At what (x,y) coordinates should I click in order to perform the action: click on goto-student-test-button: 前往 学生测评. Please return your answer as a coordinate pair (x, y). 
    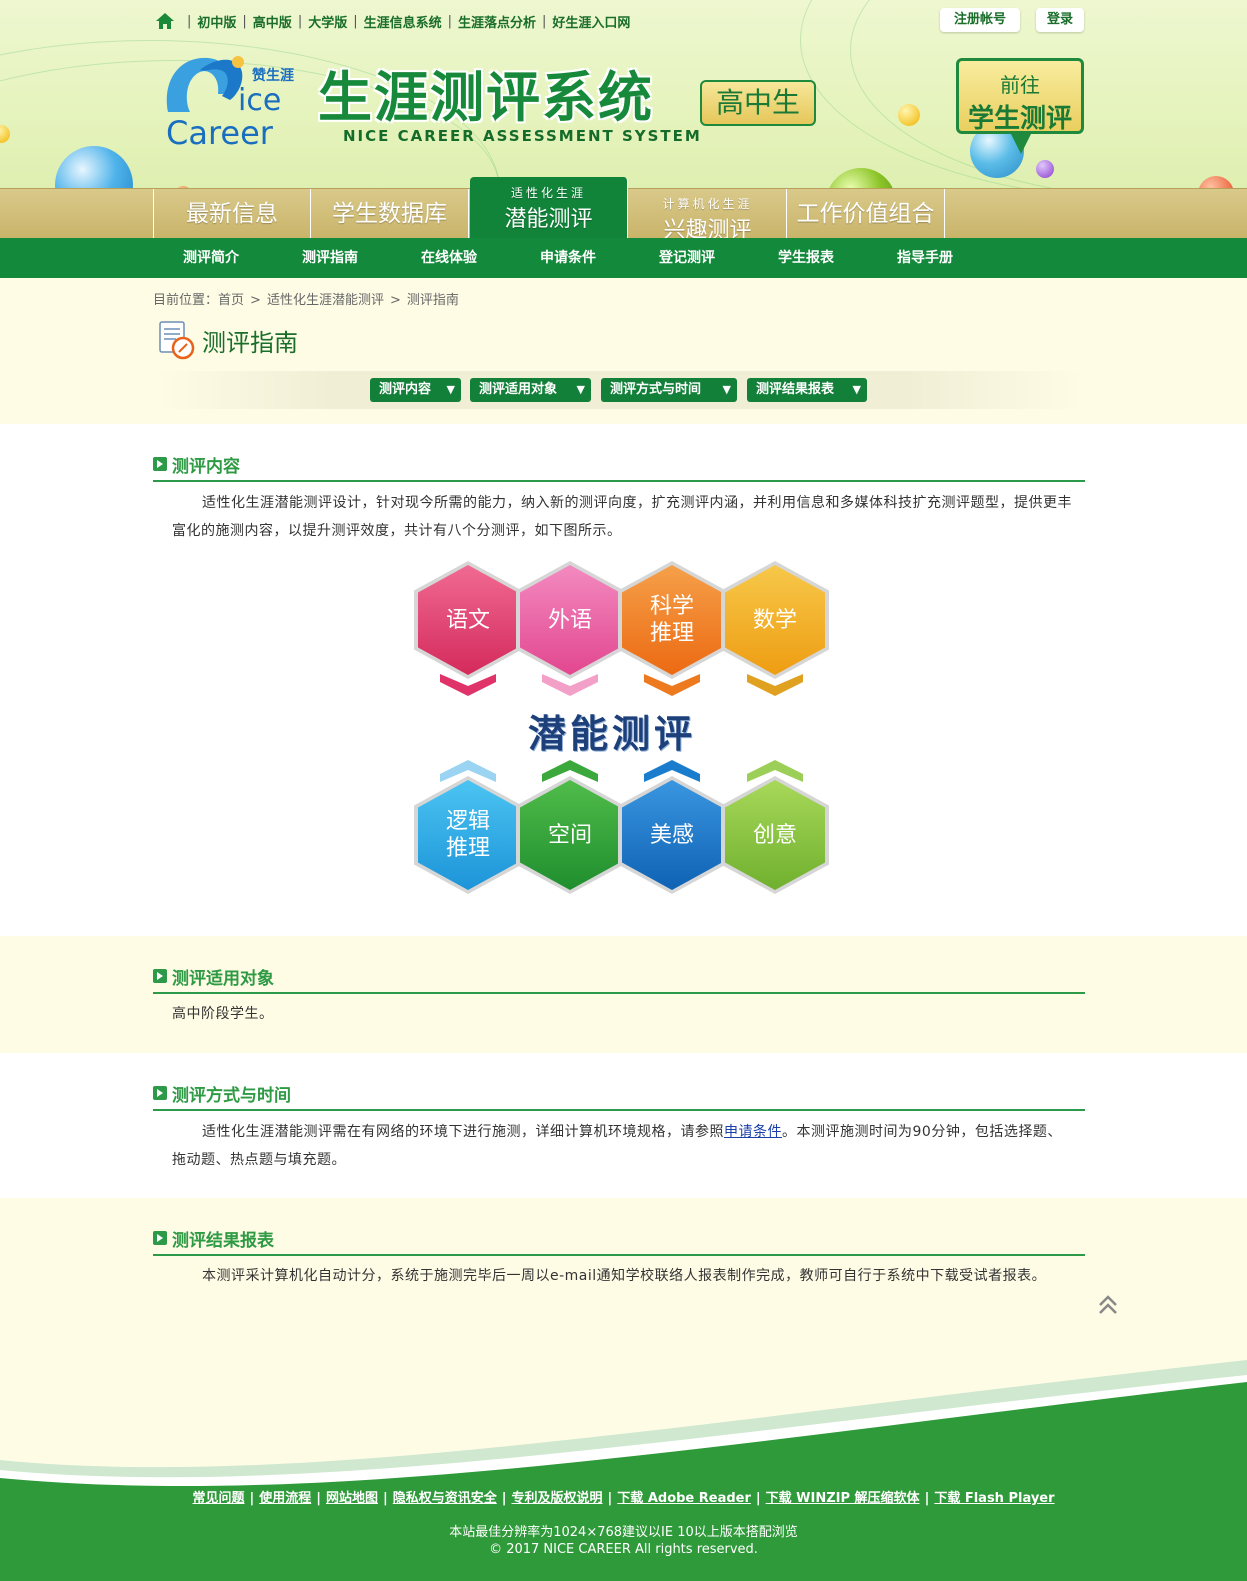
    Looking at the image, I should click on (1020, 96).